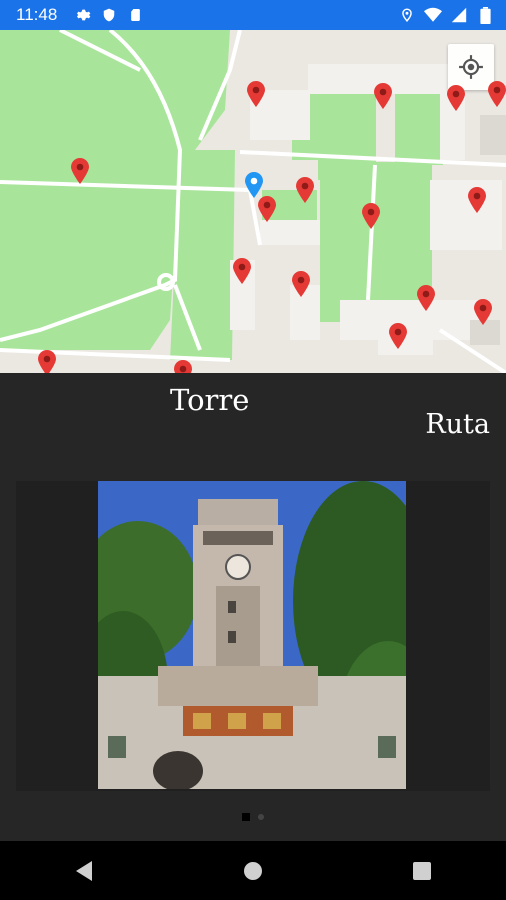  Describe the element at coordinates (407, 15) in the screenshot. I see `location-icon` at that location.